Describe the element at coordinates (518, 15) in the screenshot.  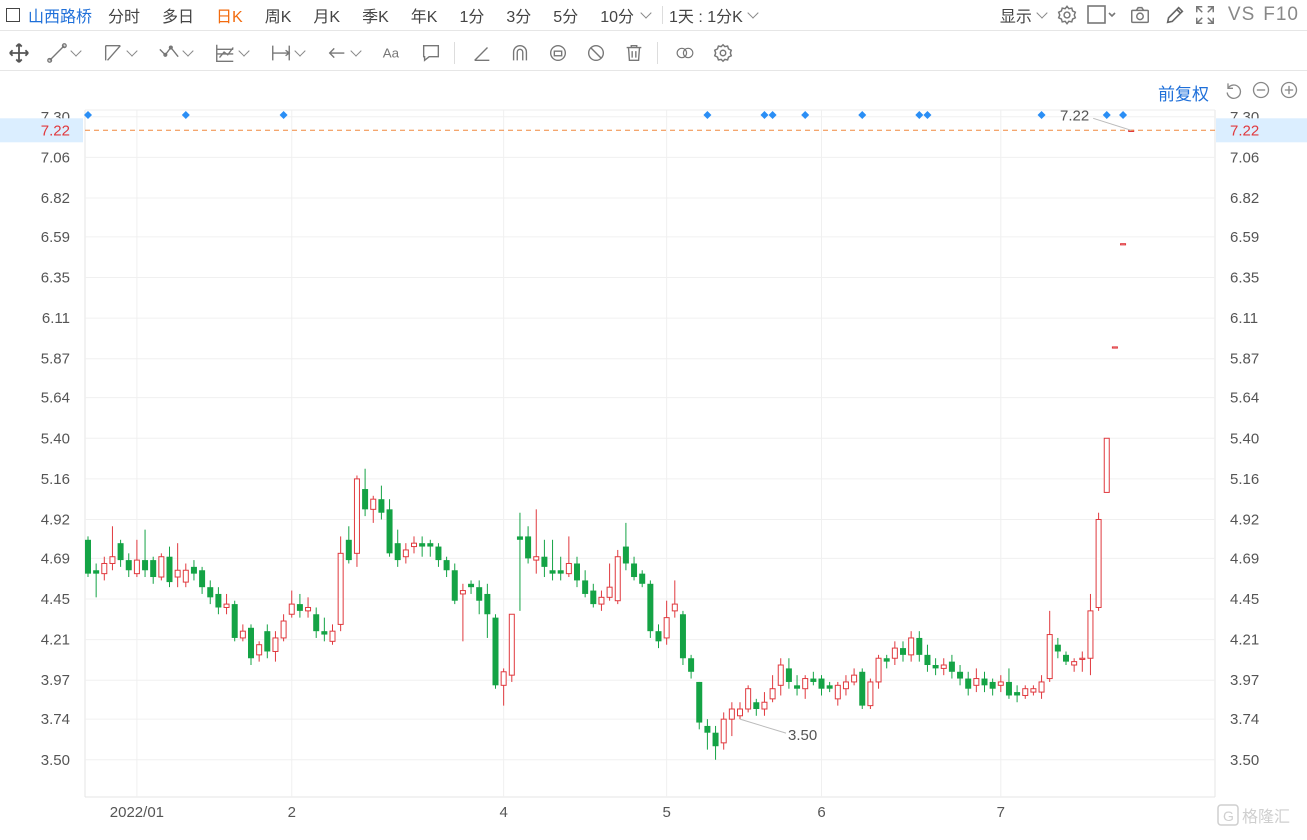
I see `period-tab-3min: 3分` at that location.